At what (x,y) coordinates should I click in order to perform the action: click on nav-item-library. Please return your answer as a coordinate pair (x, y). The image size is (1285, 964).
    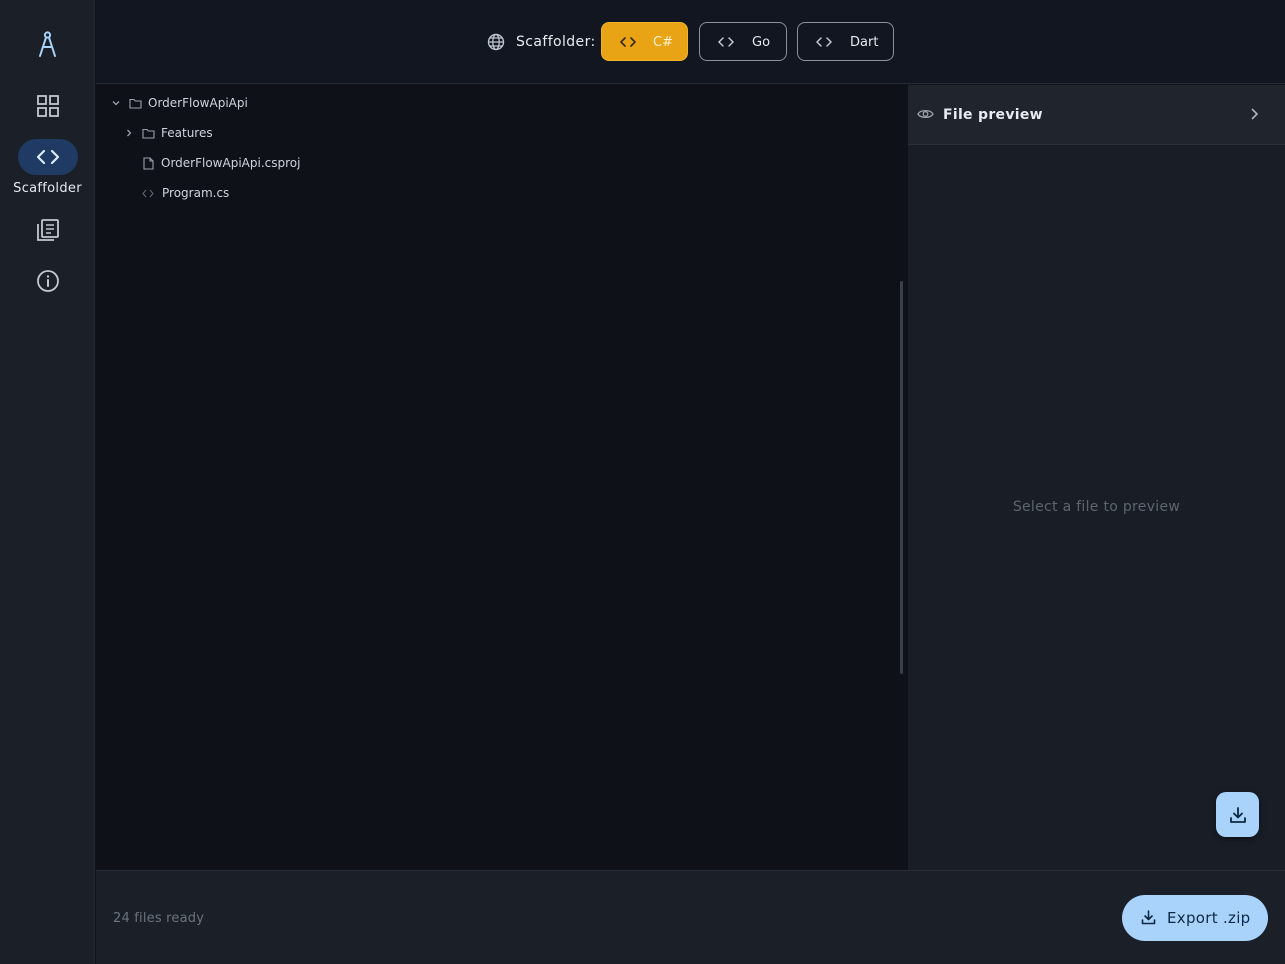
    Looking at the image, I should click on (47, 230).